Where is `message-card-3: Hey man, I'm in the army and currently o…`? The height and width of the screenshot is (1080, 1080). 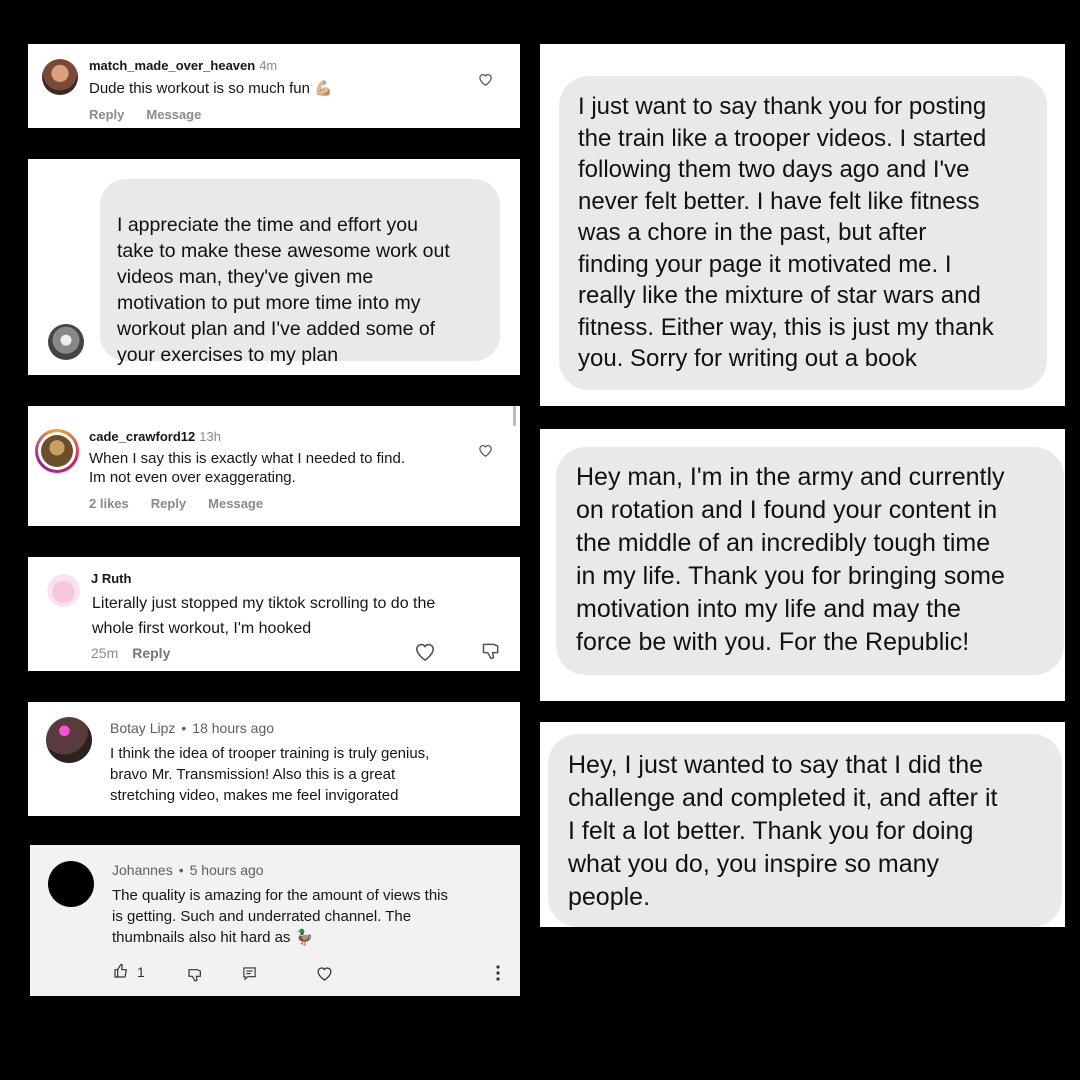 message-card-3: Hey man, I'm in the army and currently o… is located at coordinates (802, 565).